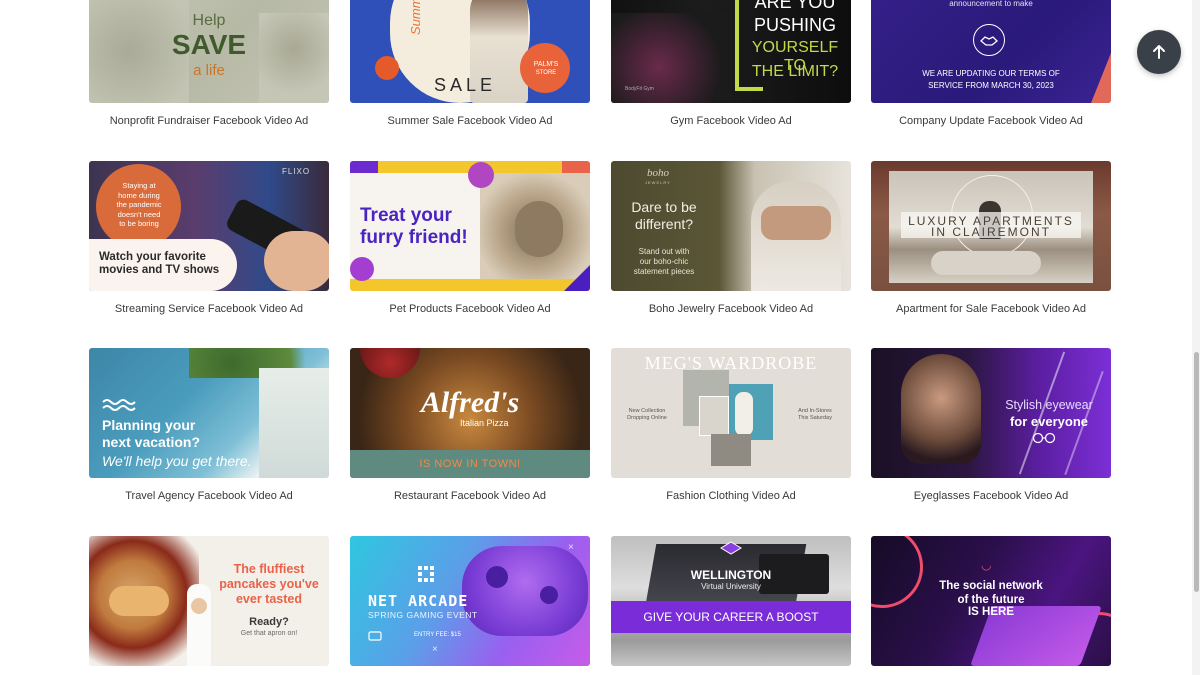 The image size is (1200, 675). Describe the element at coordinates (139, 223) in the screenshot. I see `ad-text: to be boring` at that location.